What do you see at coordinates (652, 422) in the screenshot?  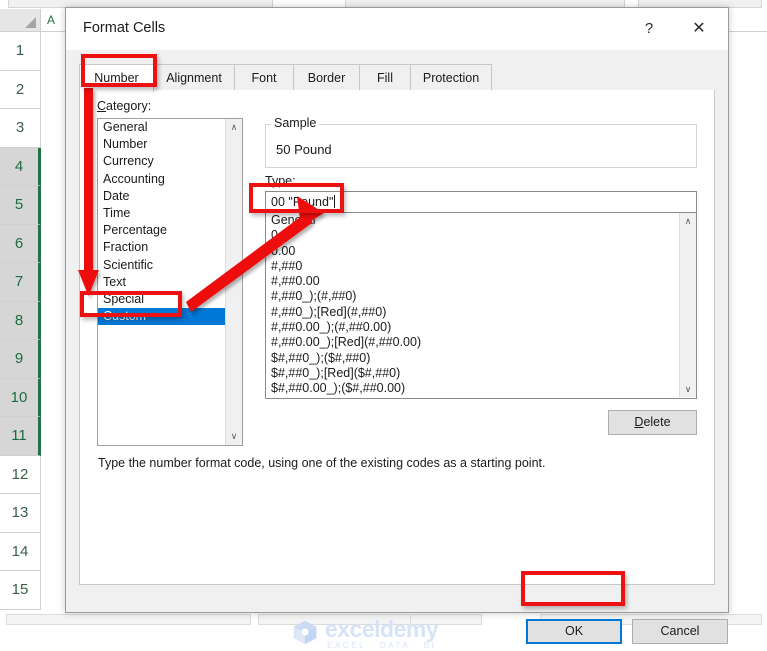 I see `delete-button: Delete` at bounding box center [652, 422].